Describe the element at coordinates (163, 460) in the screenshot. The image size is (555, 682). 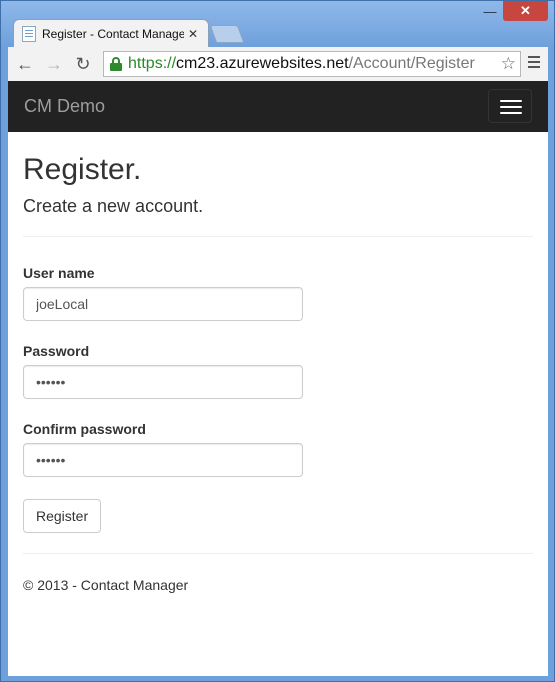
I see `confirm-password-input` at that location.